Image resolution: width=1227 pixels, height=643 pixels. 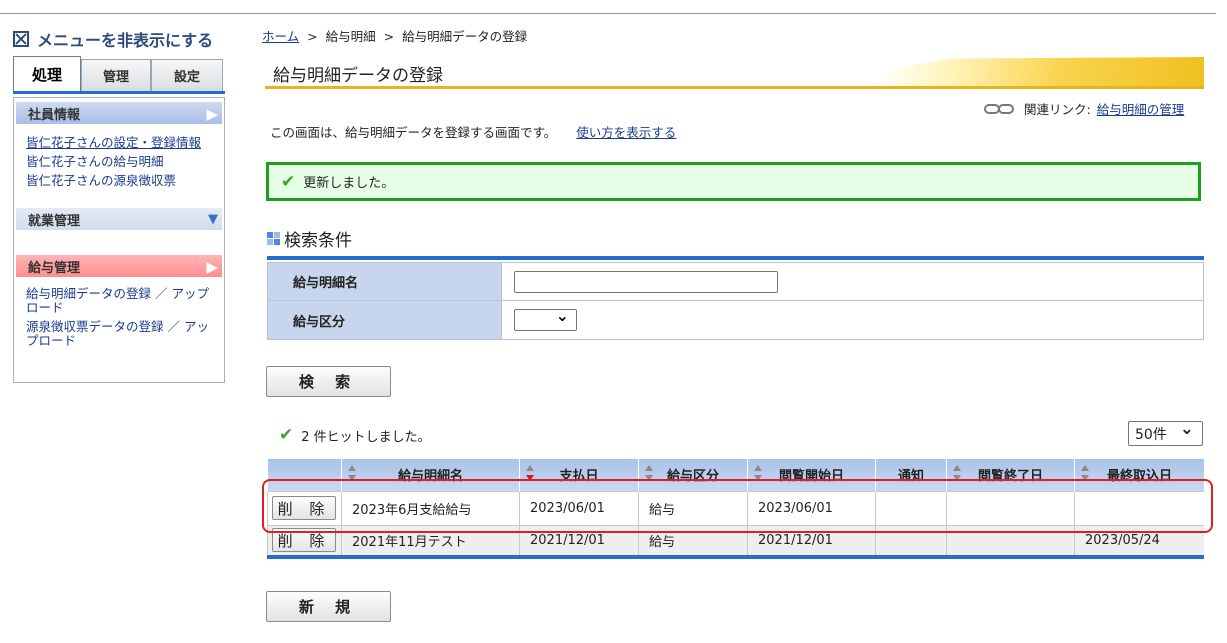 What do you see at coordinates (1010, 475) in the screenshot?
I see `column-header-view-end: 閲覧終了日` at bounding box center [1010, 475].